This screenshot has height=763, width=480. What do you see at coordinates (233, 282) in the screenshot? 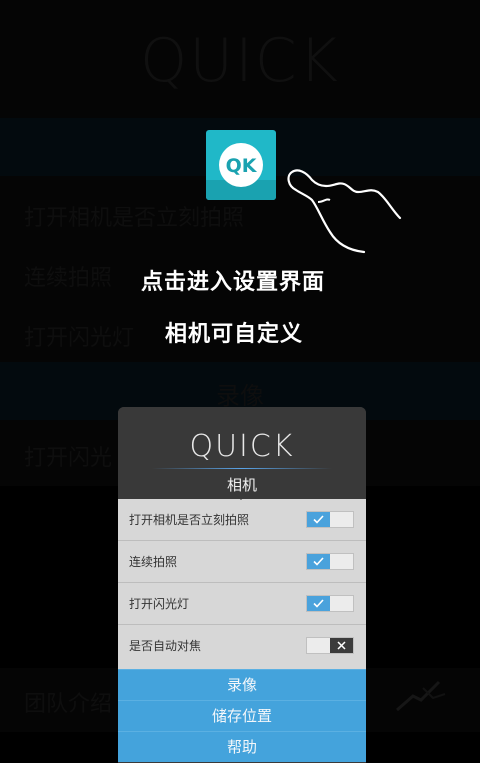
I see `hint-open-settings: 点击进入设置界面` at bounding box center [233, 282].